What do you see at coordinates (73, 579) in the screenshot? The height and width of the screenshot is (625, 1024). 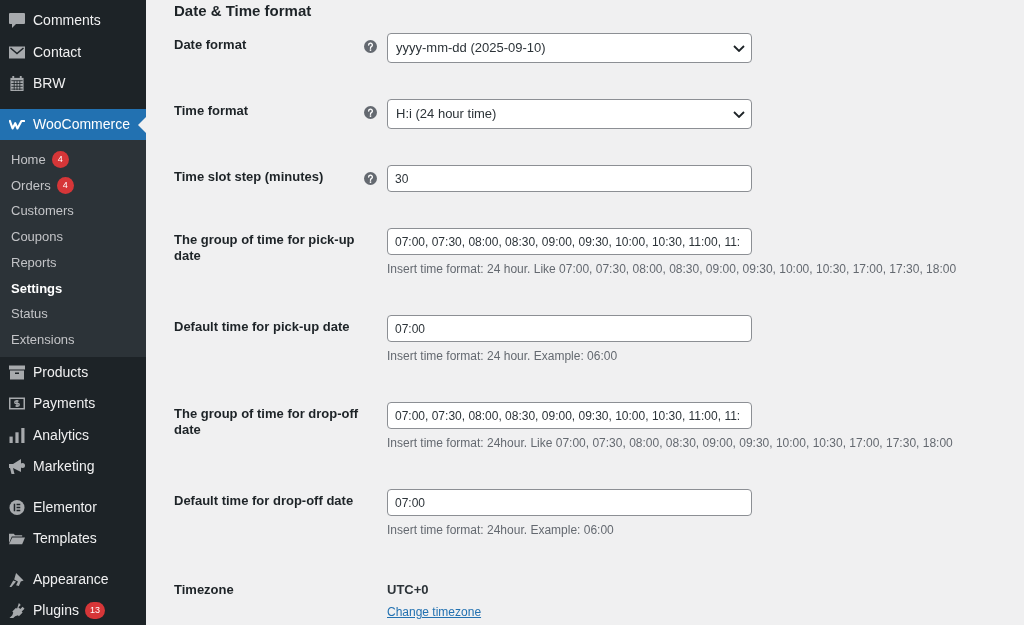 I see `sidebar-menu-item: Appearance` at bounding box center [73, 579].